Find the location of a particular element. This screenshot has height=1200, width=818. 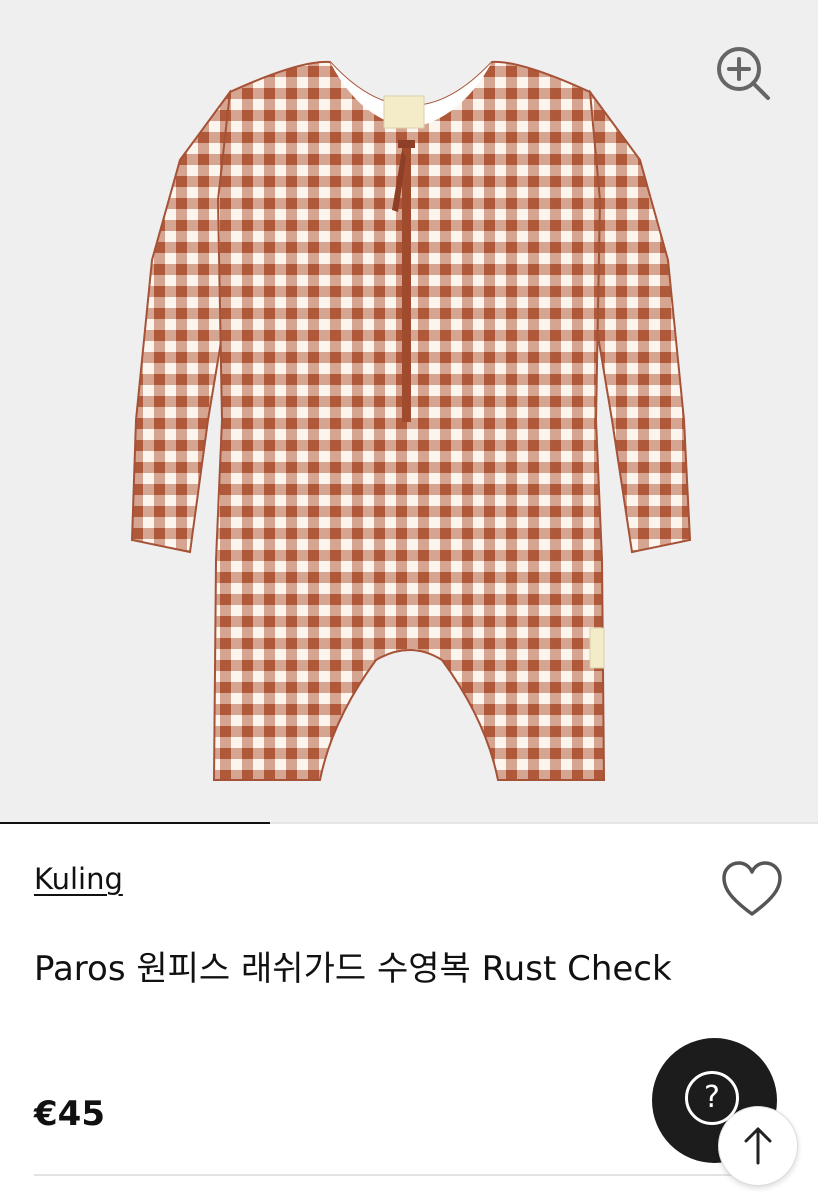

heart-icon is located at coordinates (752, 890).